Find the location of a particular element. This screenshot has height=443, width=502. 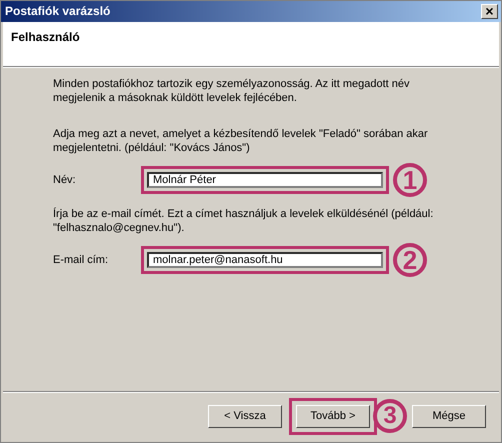

field-hint: Adja meg azt a nevet, amelyet a kézbesítendő levelek "Feladó" sorában akar megjelentetni. (például: "Kovács János") is located at coordinates (241, 141).